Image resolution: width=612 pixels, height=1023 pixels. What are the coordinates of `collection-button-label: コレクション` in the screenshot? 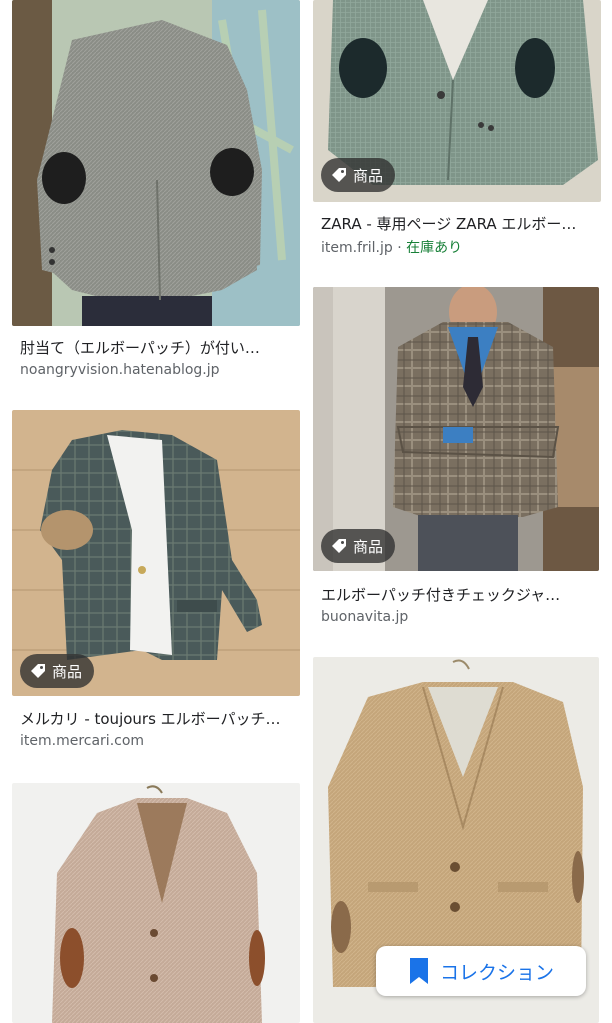 It's located at (496, 972).